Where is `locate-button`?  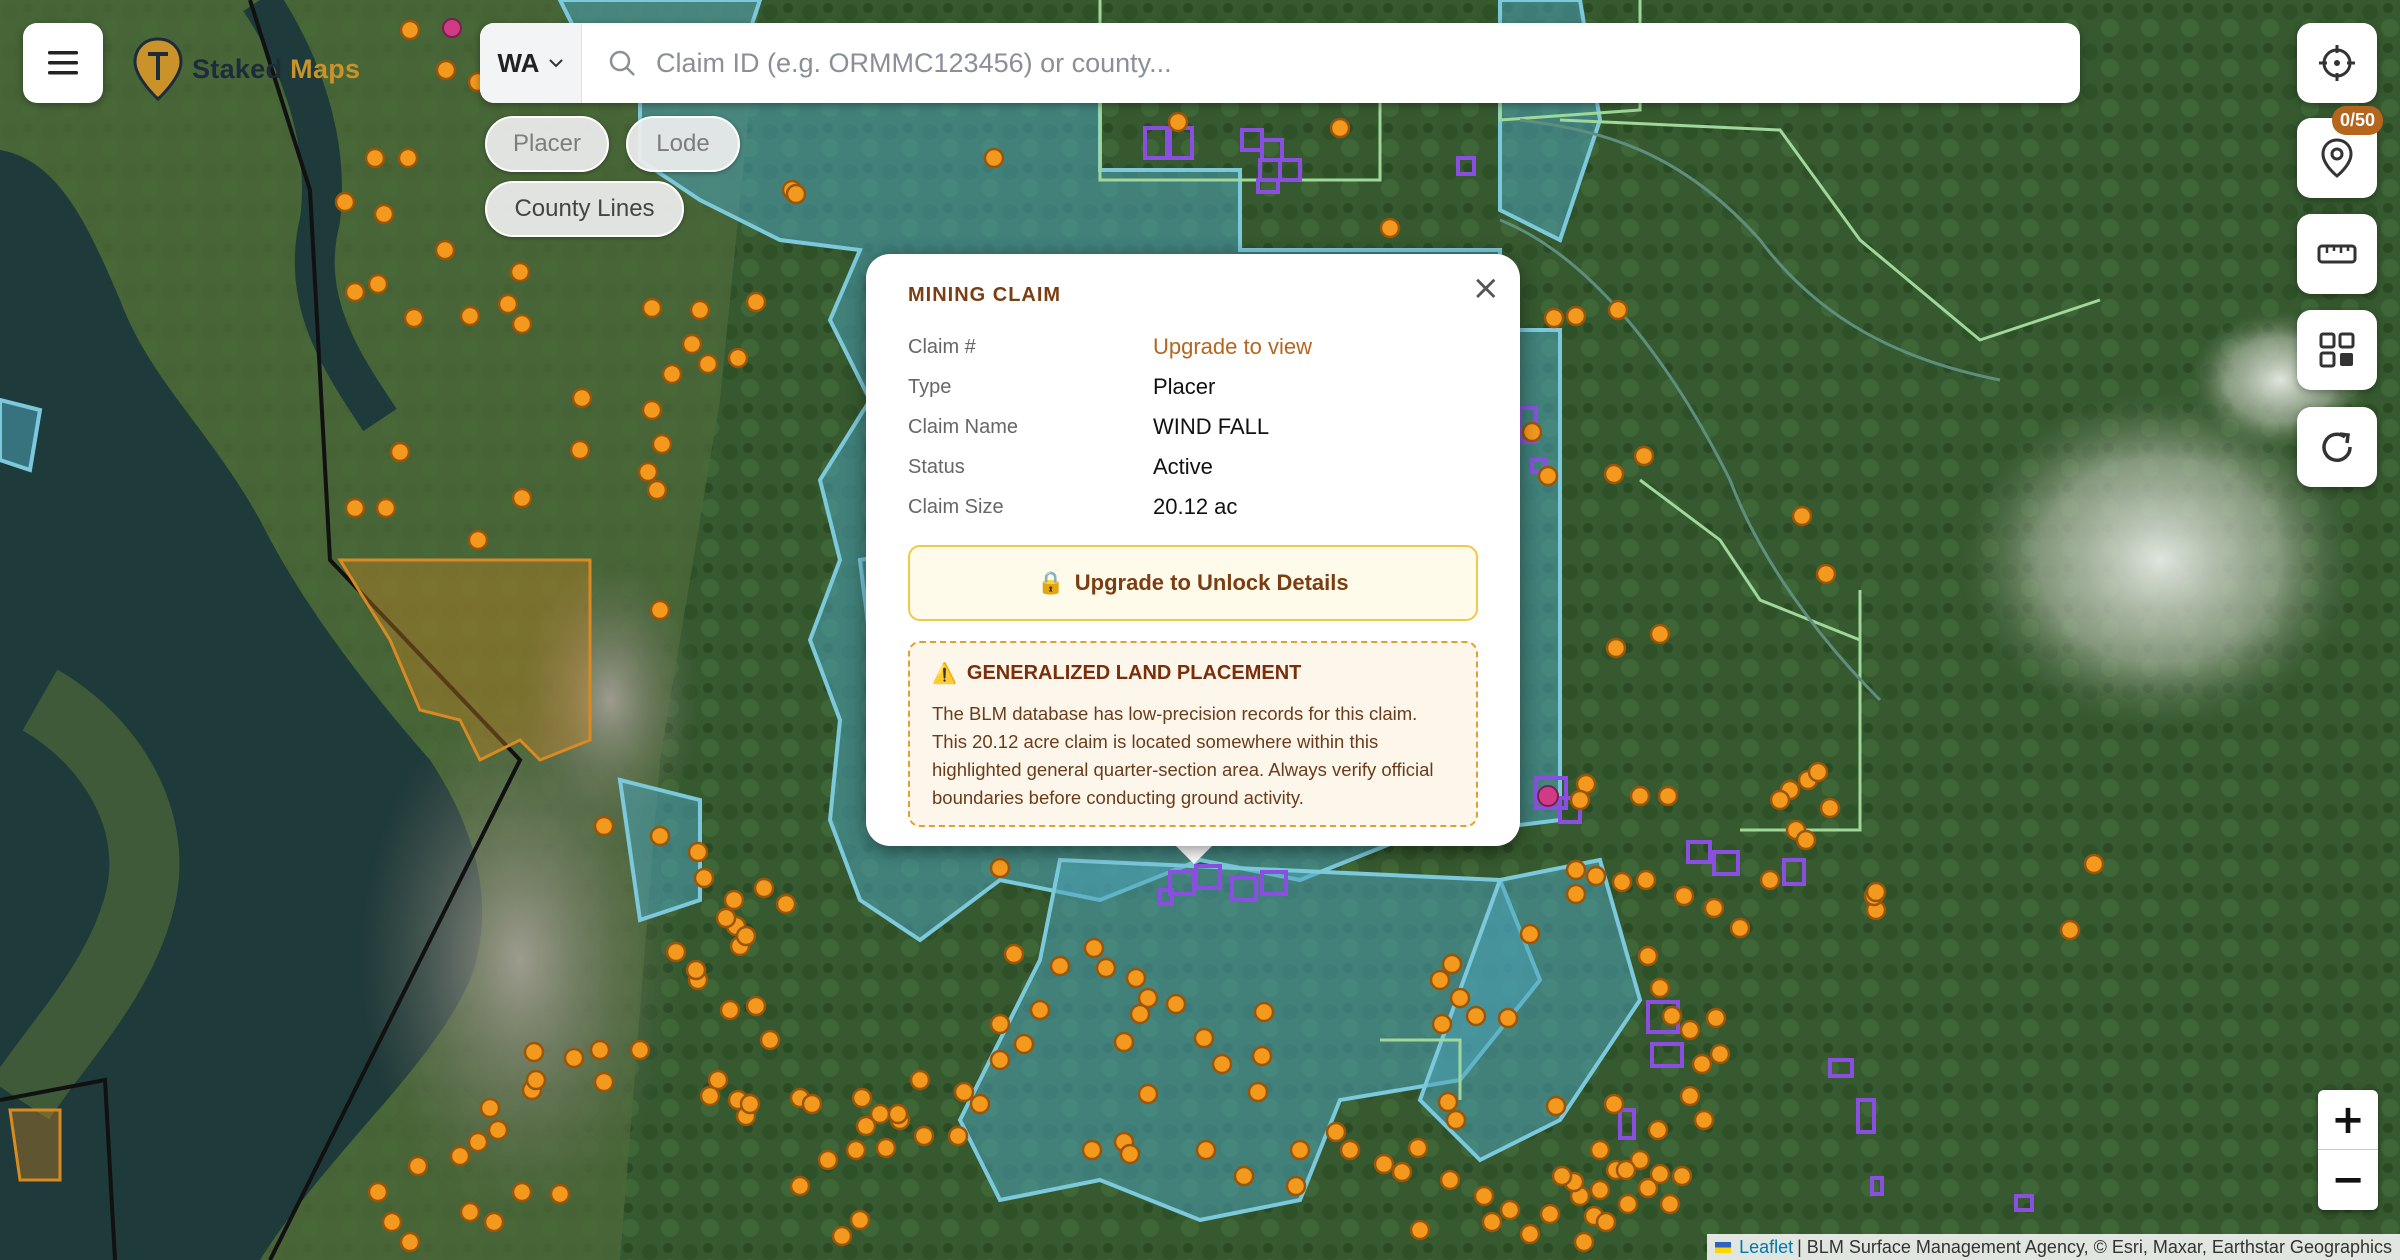
locate-button is located at coordinates (2337, 63).